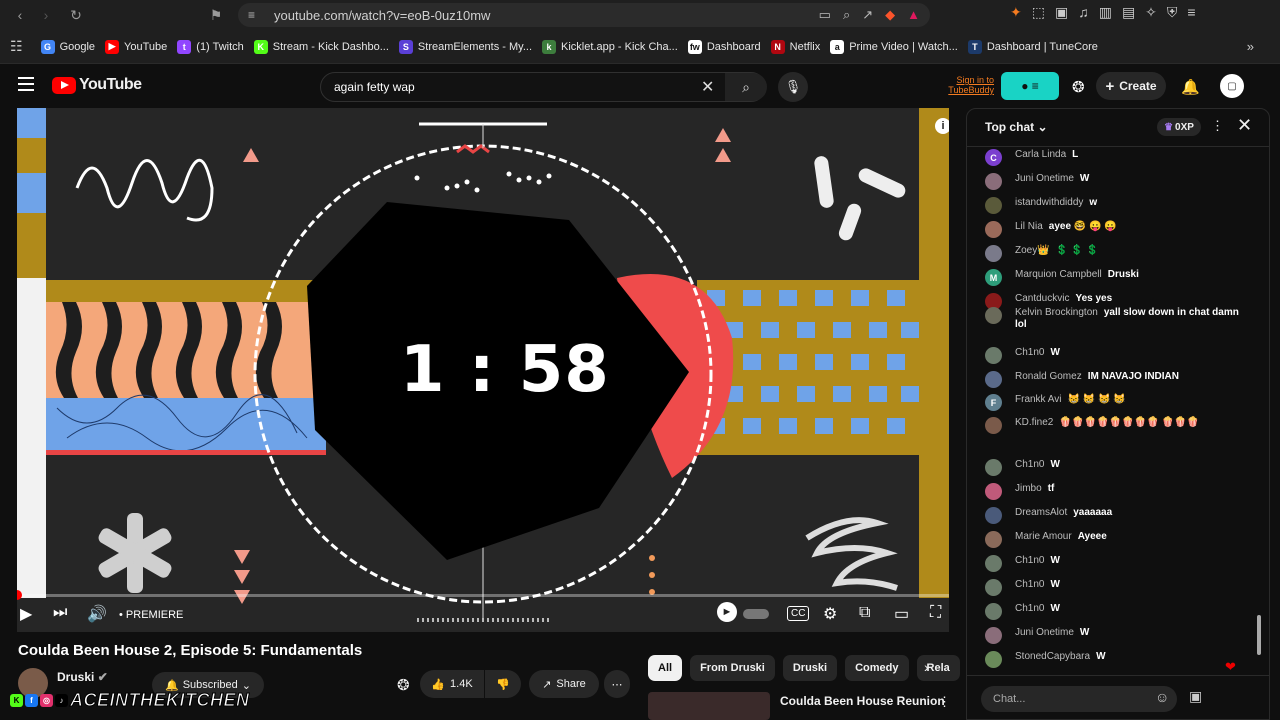 The image size is (1280, 720). Describe the element at coordinates (1041, 512) in the screenshot. I see `chat-author-name: DreamsAlot` at that location.